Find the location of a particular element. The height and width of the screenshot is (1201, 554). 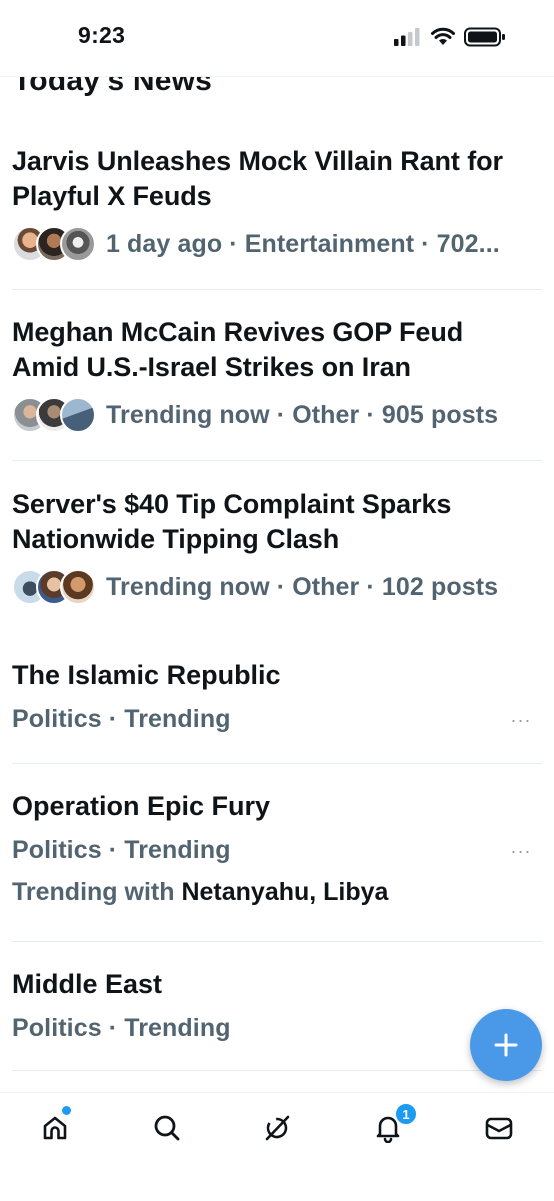

bottom-nav is located at coordinates (277, 1146).